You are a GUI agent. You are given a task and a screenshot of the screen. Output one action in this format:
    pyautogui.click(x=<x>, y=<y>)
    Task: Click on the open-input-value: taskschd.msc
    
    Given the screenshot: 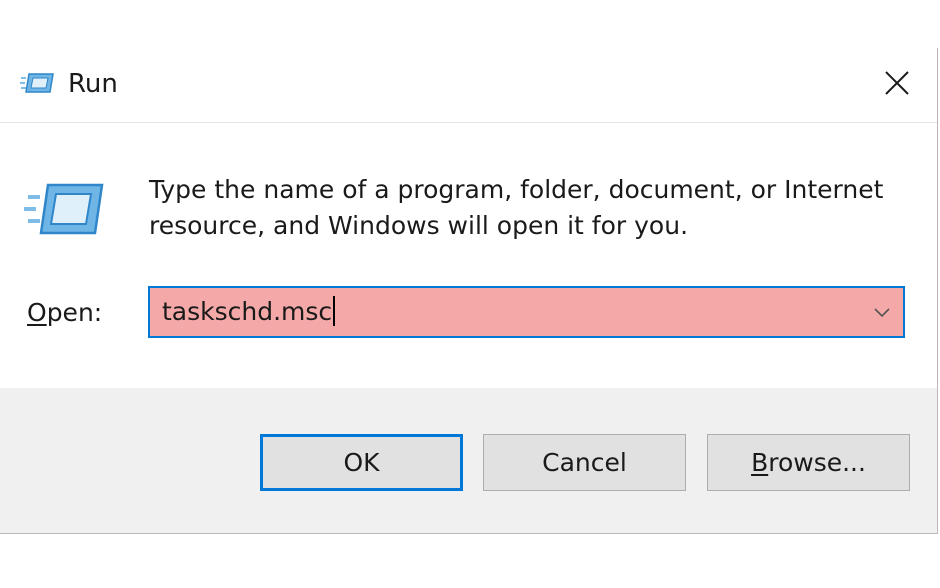 What is the action you would take?
    pyautogui.click(x=247, y=311)
    